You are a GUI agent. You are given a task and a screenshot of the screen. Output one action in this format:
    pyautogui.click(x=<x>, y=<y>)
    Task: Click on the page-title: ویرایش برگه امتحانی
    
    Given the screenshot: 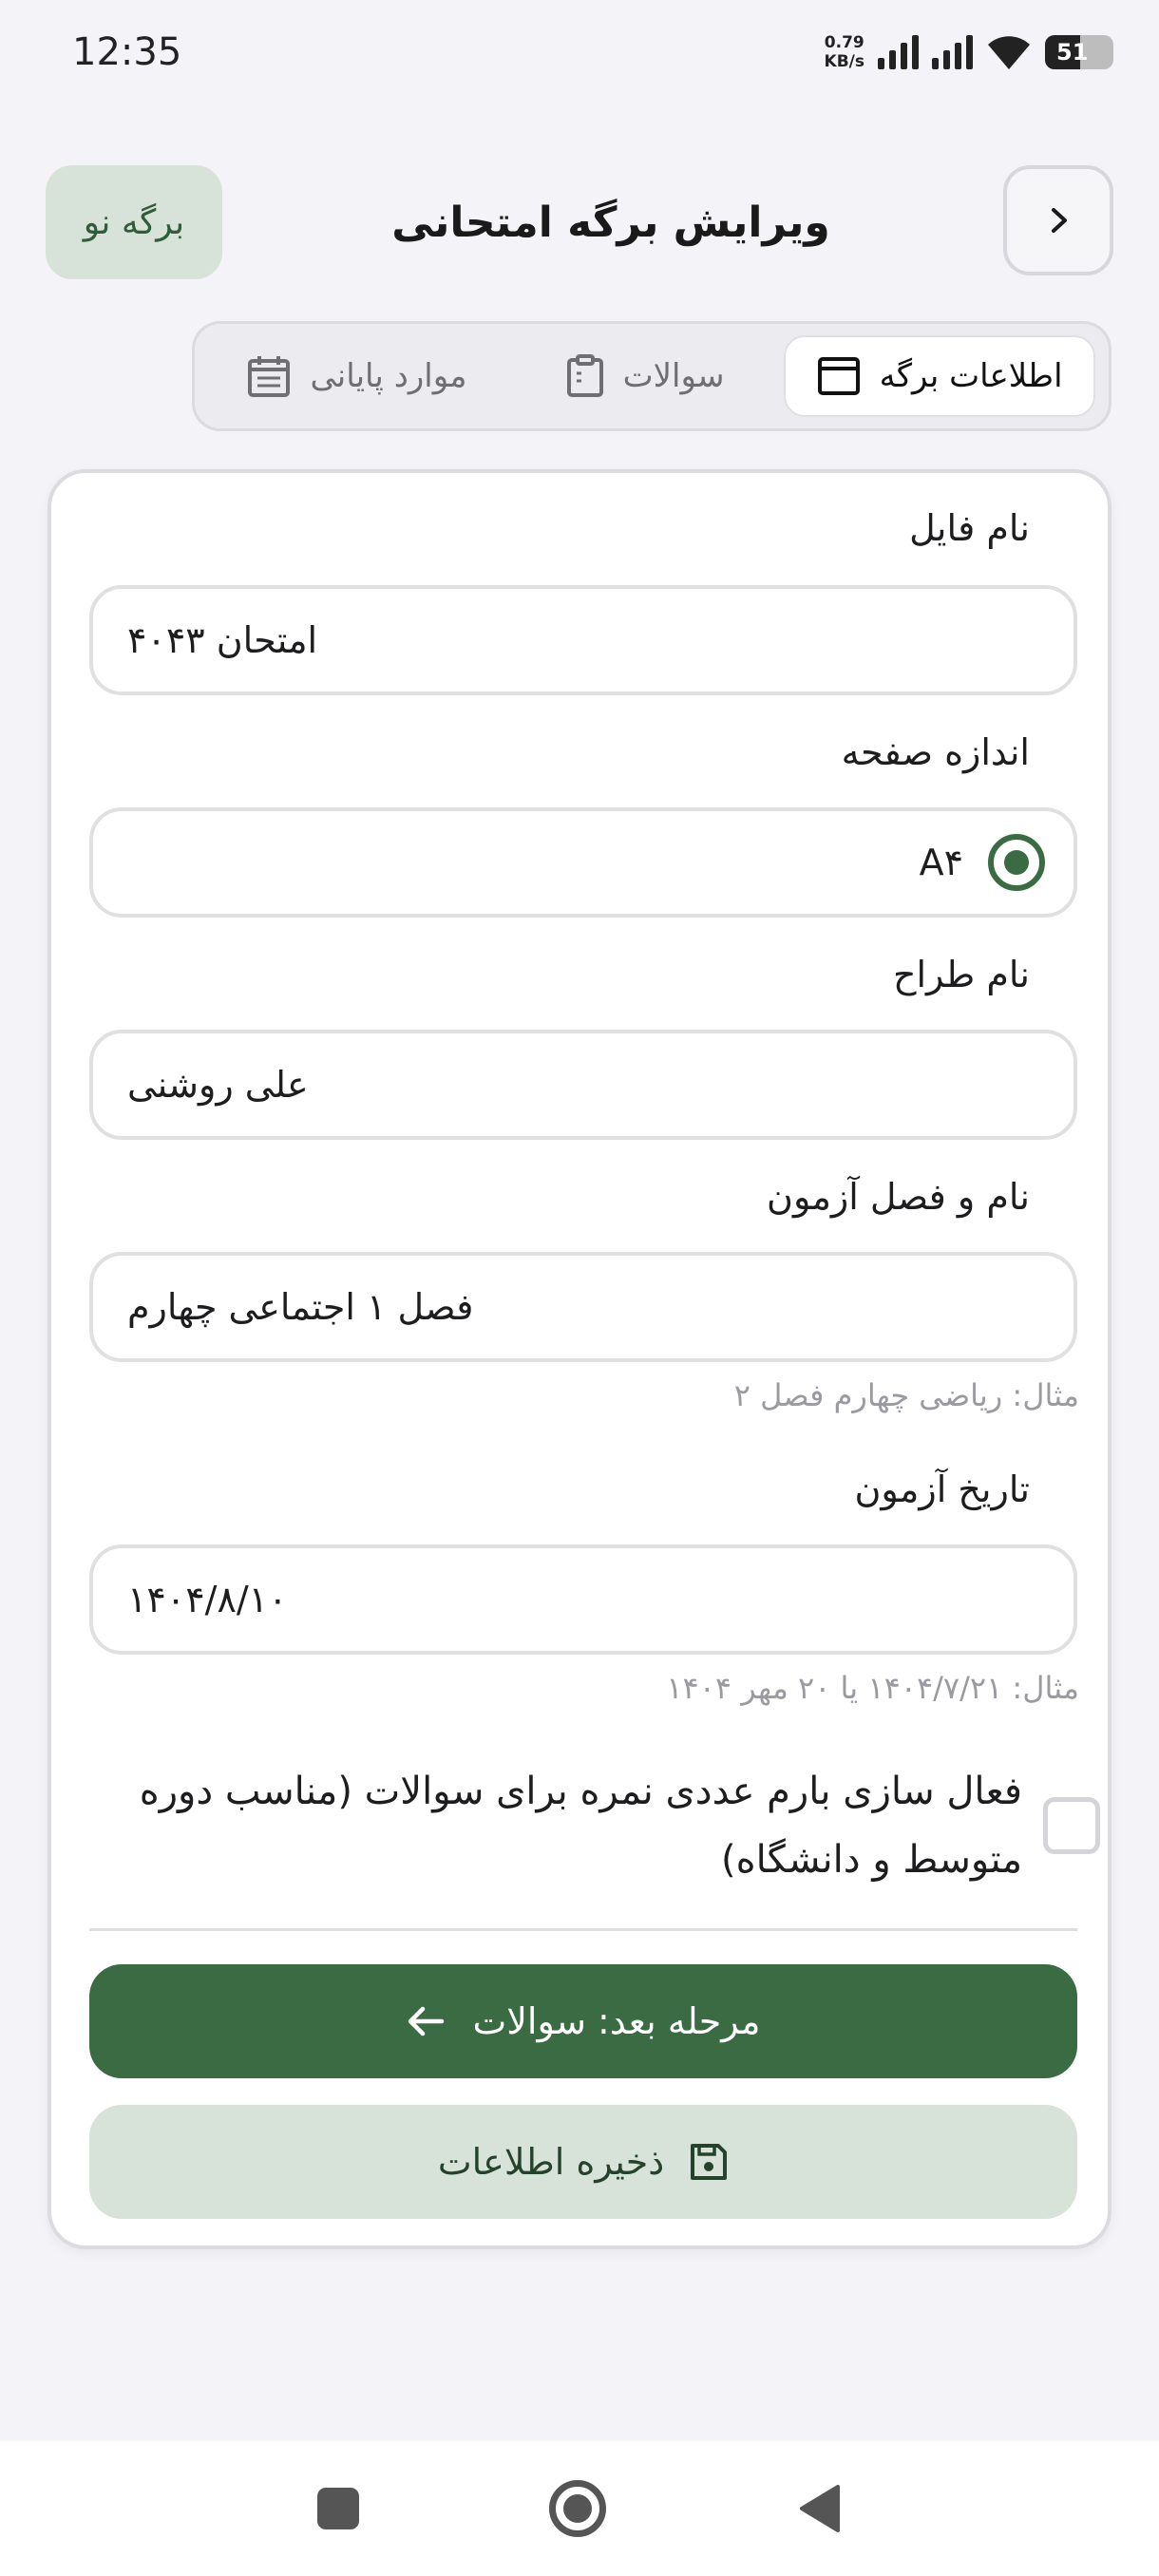 What is the action you would take?
    pyautogui.click(x=610, y=222)
    